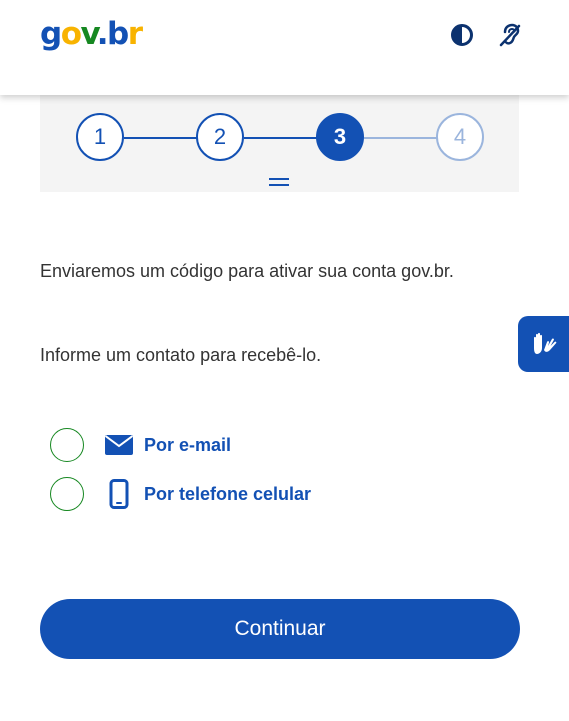 Image resolution: width=569 pixels, height=721 pixels. I want to click on hearing-impaired-icon, so click(510, 35).